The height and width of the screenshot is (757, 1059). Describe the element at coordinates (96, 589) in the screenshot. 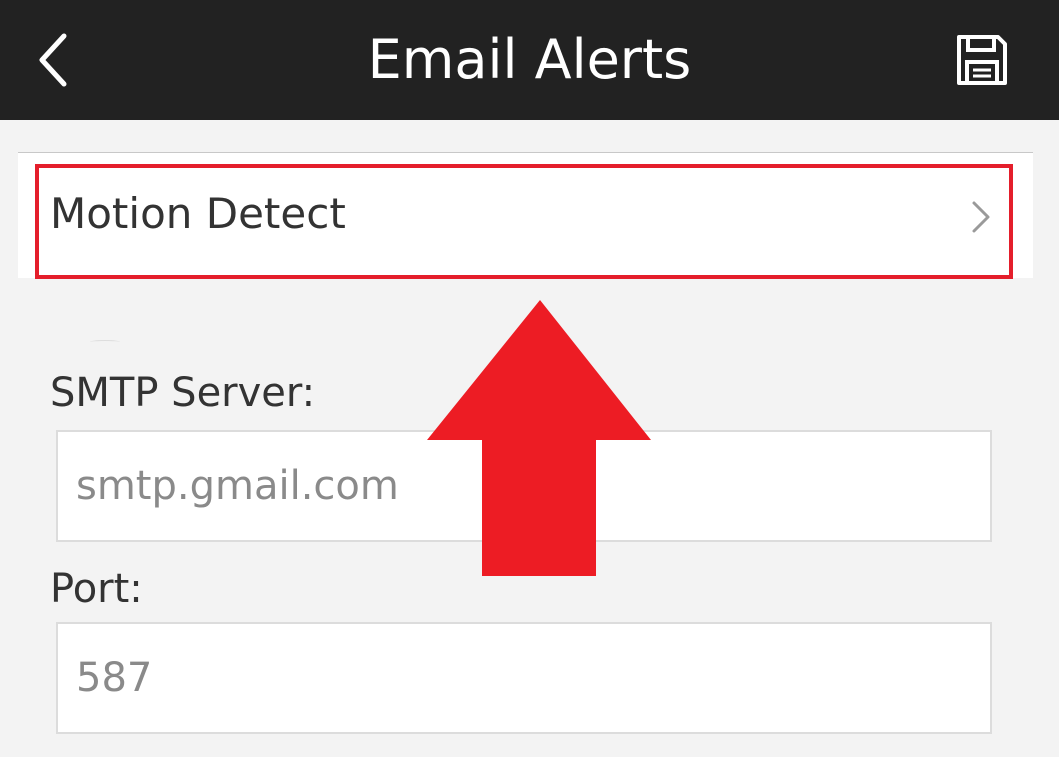

I see `port-label: Port:` at that location.